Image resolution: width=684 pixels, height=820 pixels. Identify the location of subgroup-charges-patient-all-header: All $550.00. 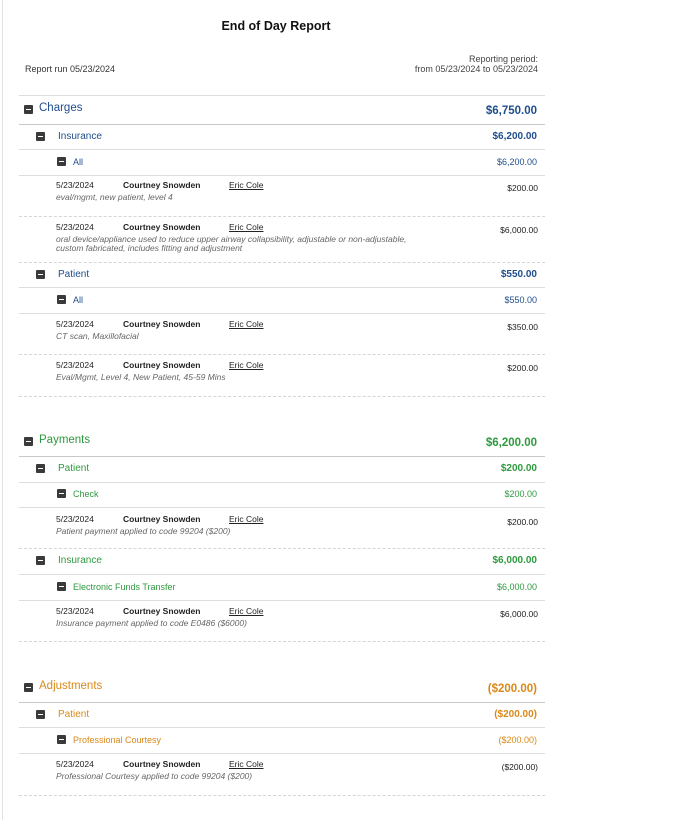
(282, 301).